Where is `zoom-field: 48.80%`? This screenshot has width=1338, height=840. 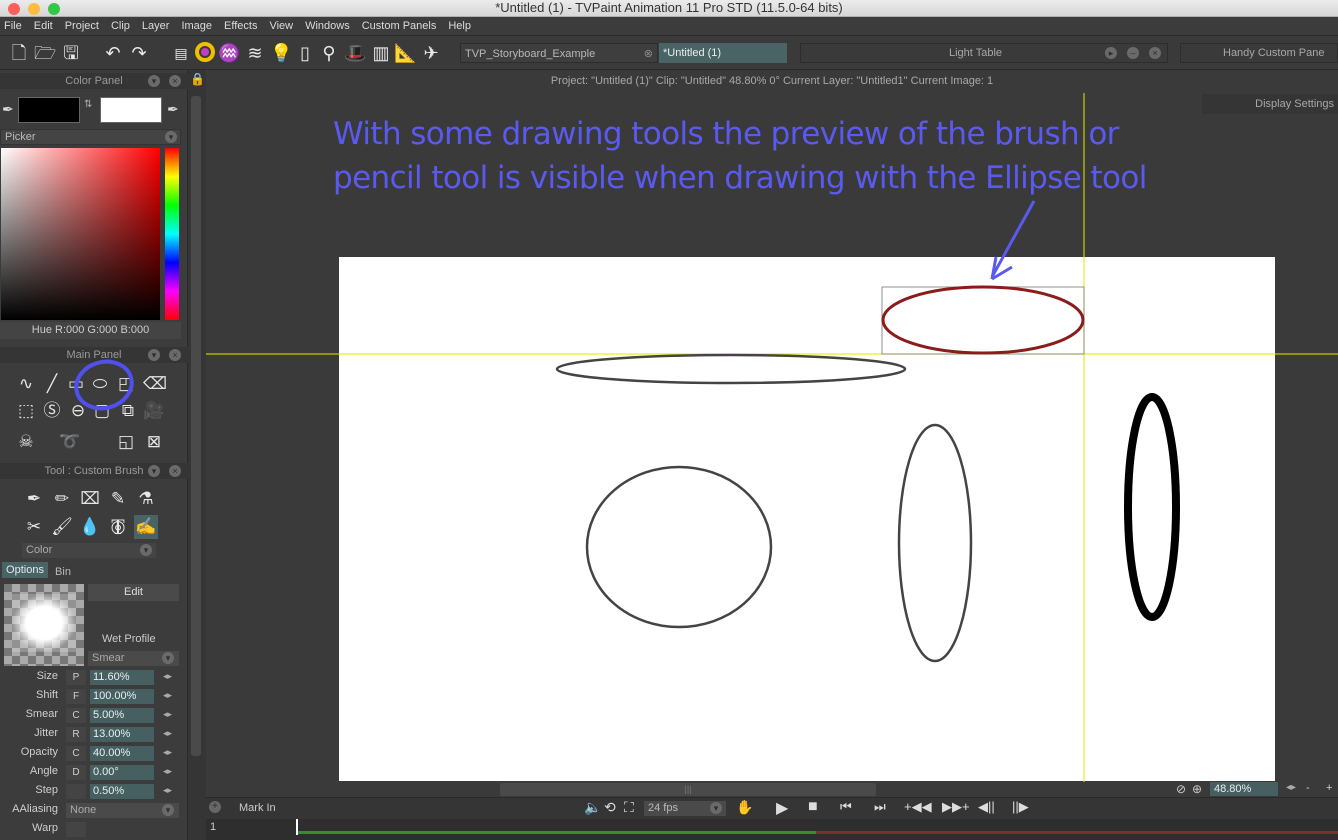
zoom-field: 48.80% is located at coordinates (1244, 789).